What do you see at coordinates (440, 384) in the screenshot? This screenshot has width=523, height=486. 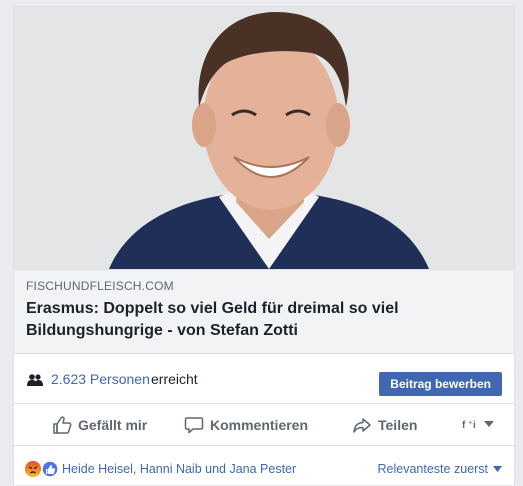 I see `boost-post-button: Beitrag bewerben` at bounding box center [440, 384].